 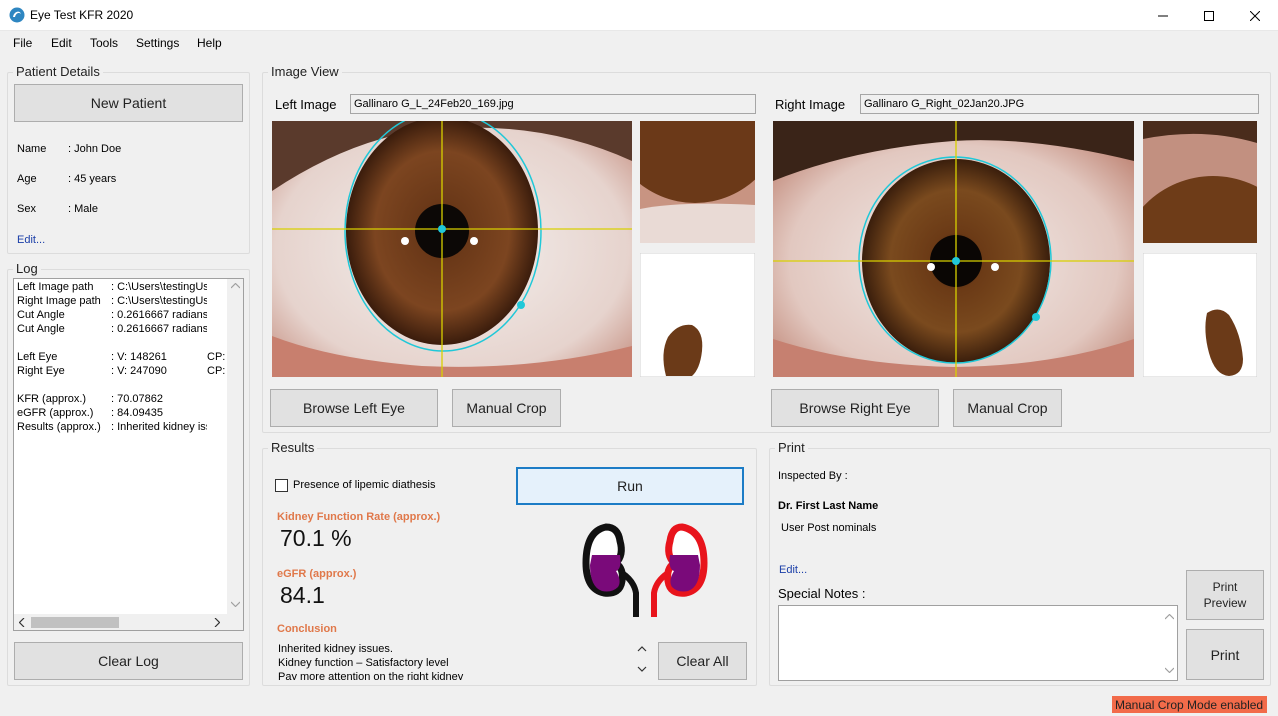 I want to click on clear-log-button: Clear Log, so click(x=128, y=661).